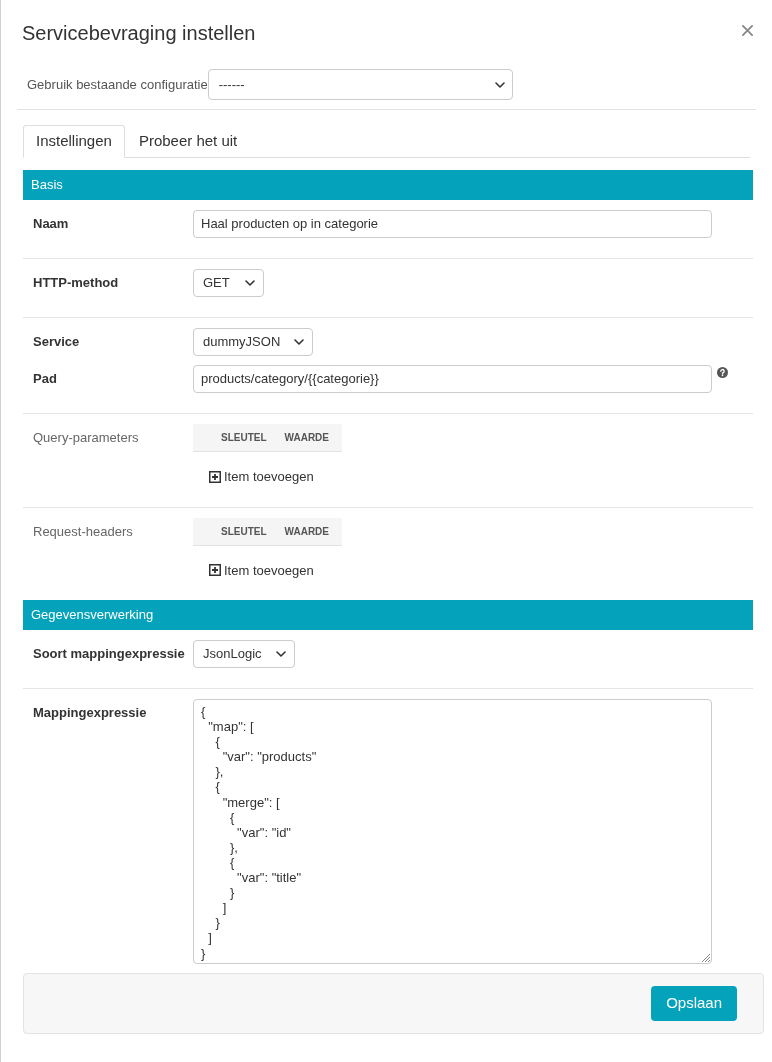 The image size is (772, 1062). What do you see at coordinates (388, 185) in the screenshot?
I see `section-header: Basis` at bounding box center [388, 185].